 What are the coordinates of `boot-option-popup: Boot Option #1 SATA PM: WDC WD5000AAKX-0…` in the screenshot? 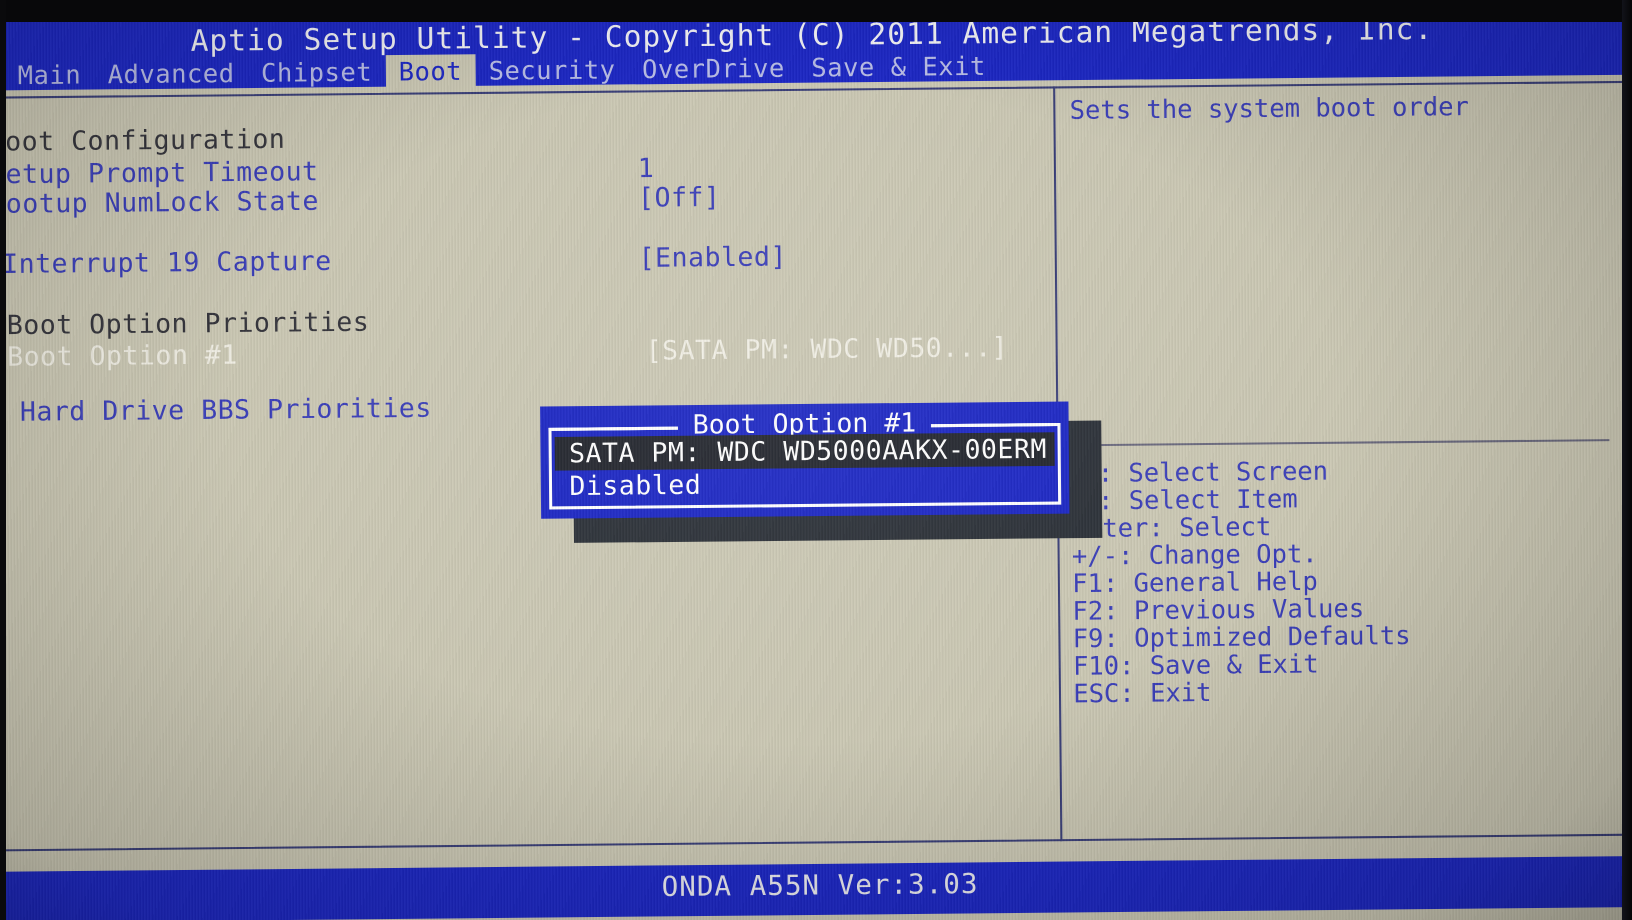 It's located at (805, 460).